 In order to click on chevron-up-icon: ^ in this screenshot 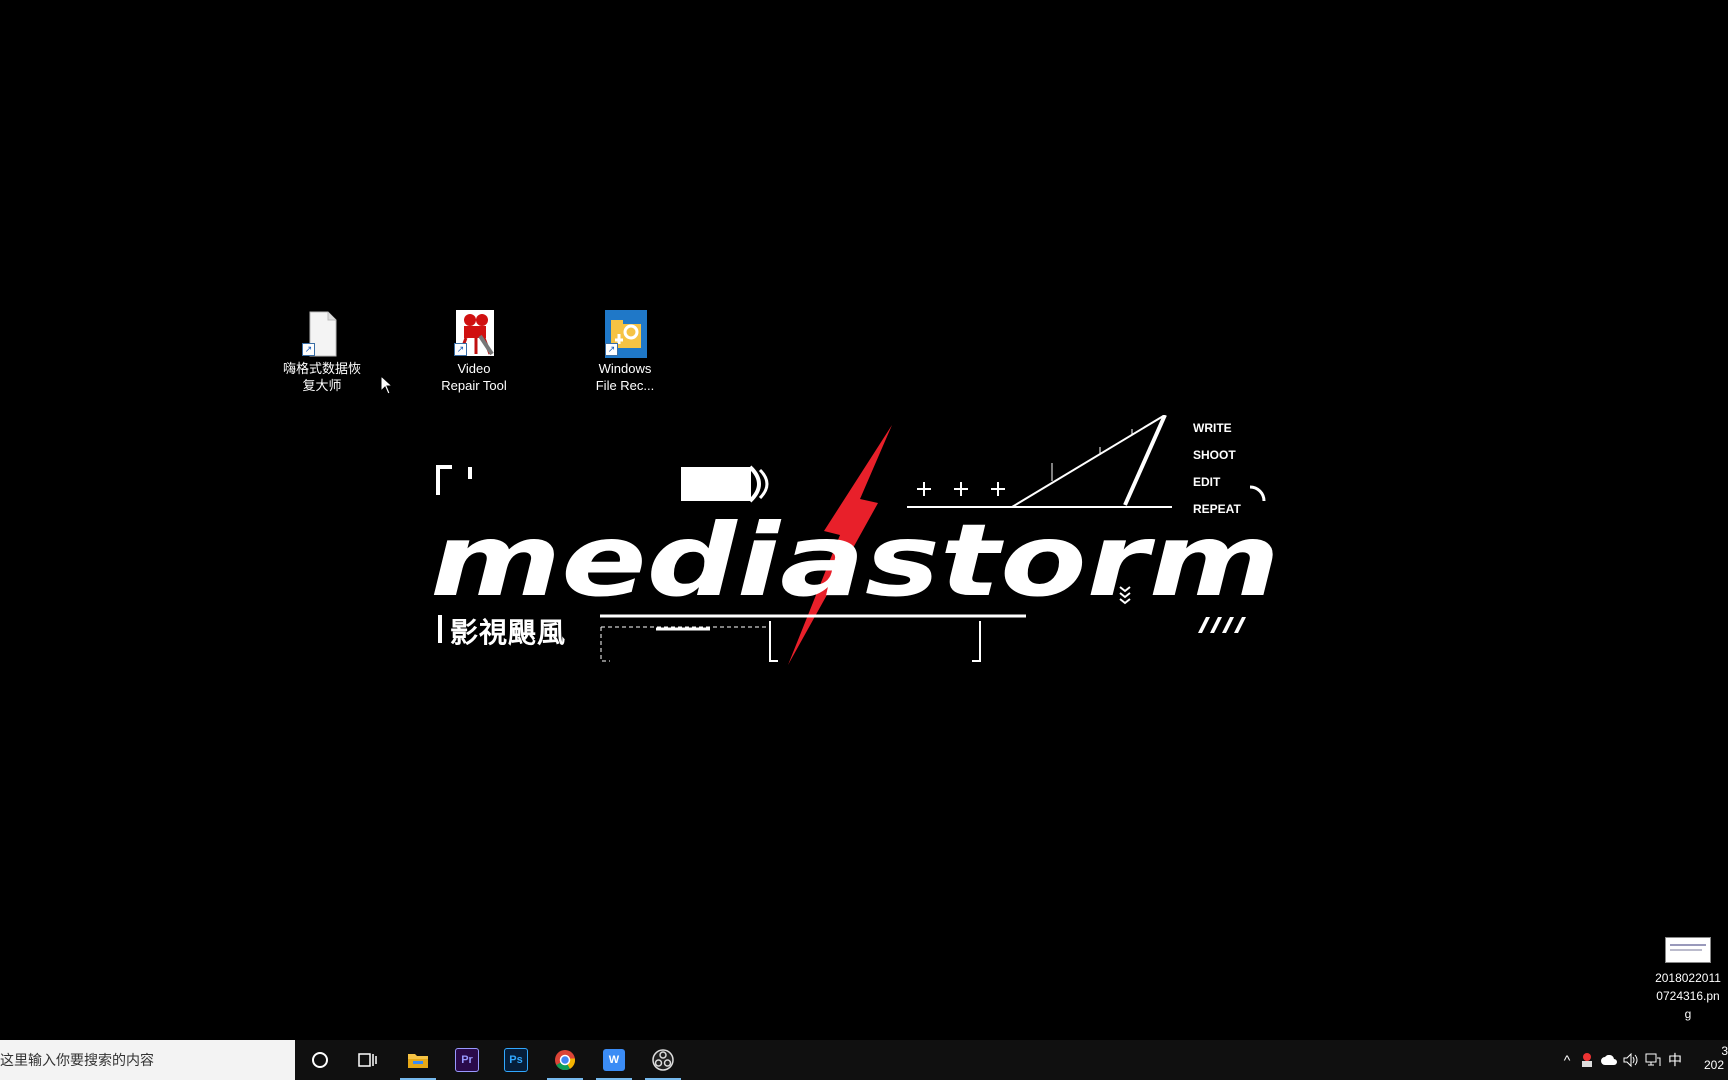, I will do `click(1567, 1060)`.